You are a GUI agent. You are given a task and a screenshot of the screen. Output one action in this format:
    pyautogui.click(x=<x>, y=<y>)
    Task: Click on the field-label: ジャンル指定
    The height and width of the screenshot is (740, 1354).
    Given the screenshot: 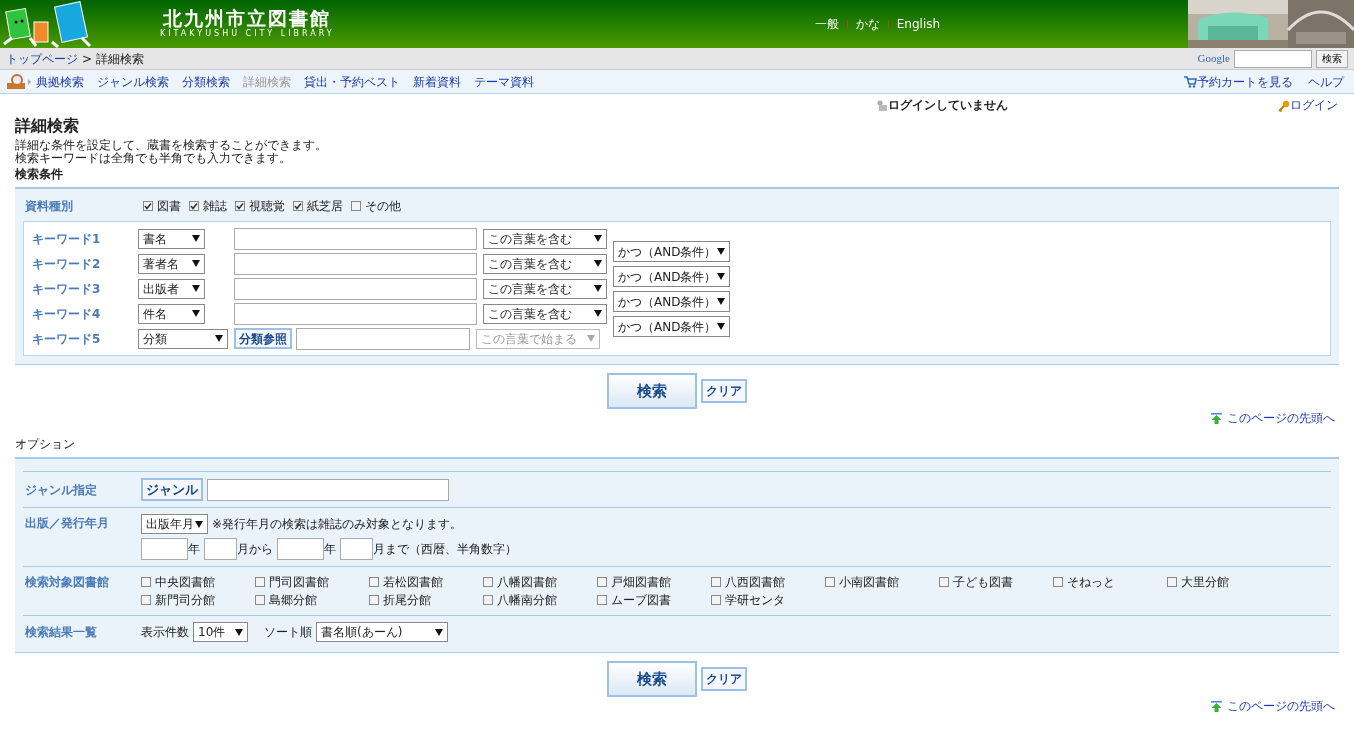 What is the action you would take?
    pyautogui.click(x=61, y=490)
    